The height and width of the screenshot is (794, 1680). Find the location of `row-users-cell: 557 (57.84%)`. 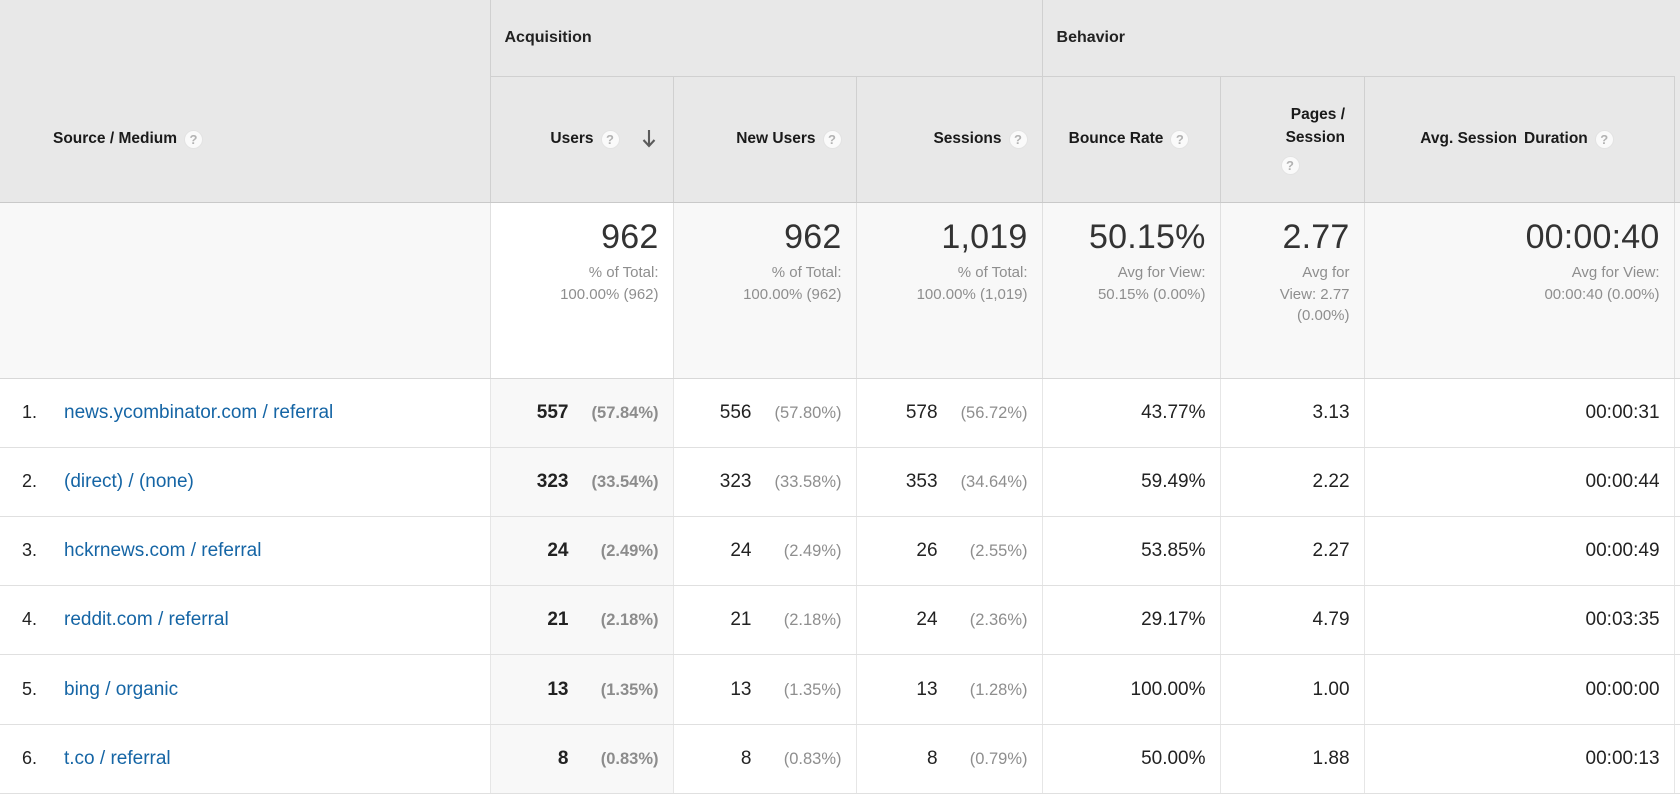

row-users-cell: 557 (57.84%) is located at coordinates (581, 413).